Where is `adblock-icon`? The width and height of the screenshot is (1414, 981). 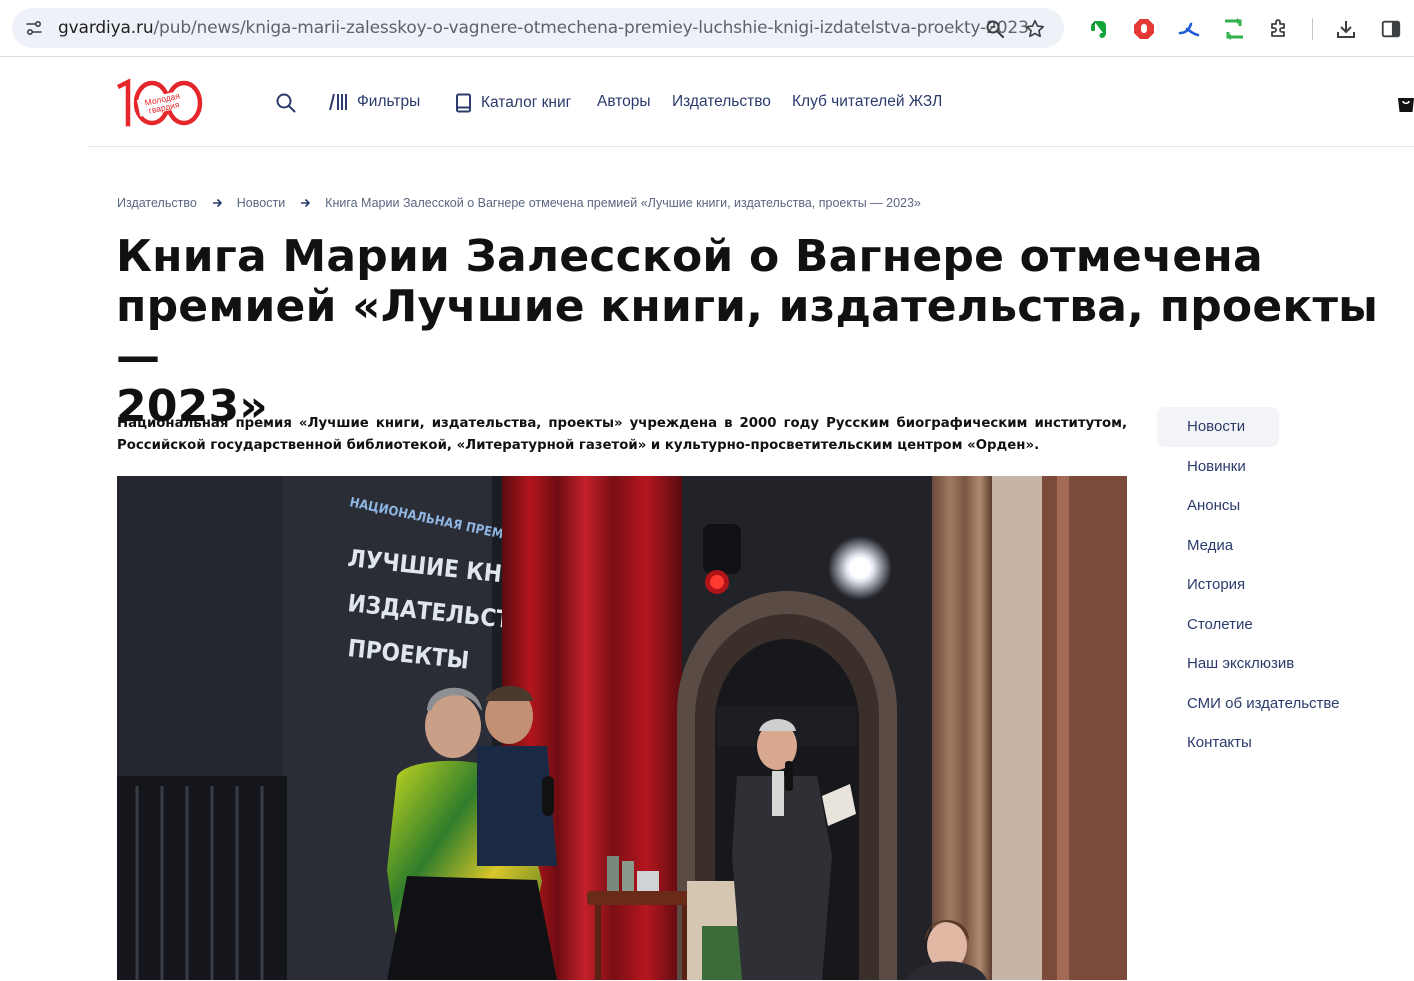 adblock-icon is located at coordinates (1144, 29).